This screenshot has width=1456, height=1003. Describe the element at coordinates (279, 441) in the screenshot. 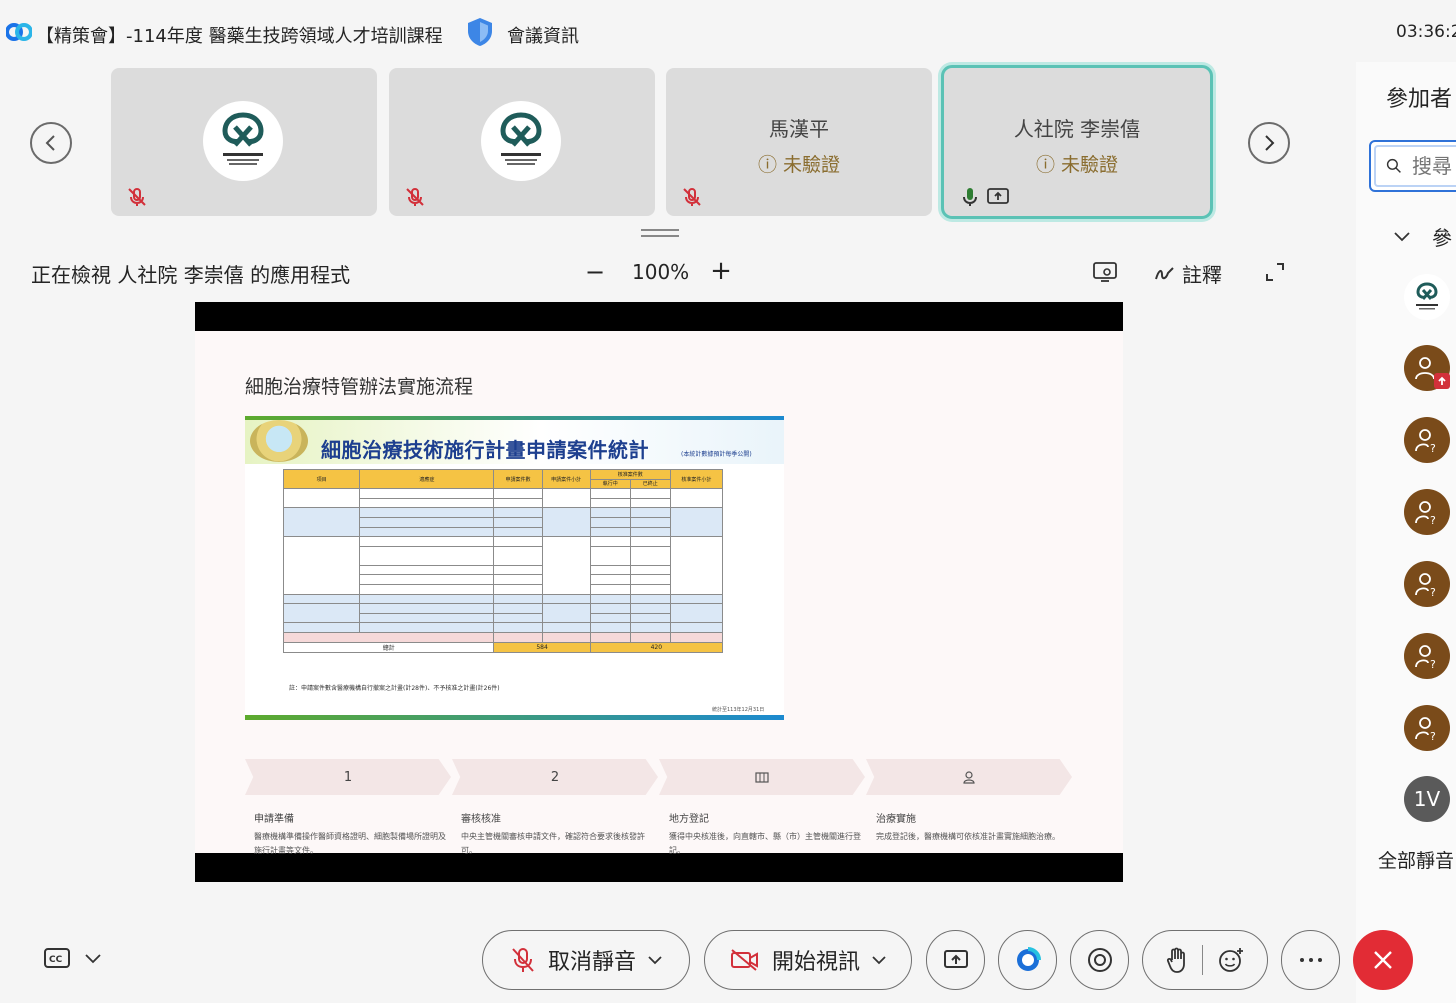

I see `ministry-emblem-icon` at that location.